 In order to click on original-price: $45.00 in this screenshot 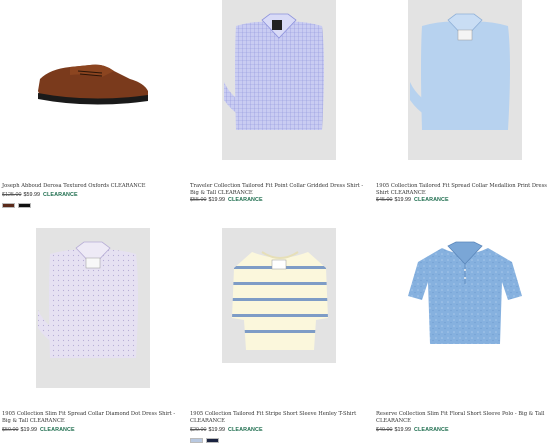, I will do `click(384, 200)`.